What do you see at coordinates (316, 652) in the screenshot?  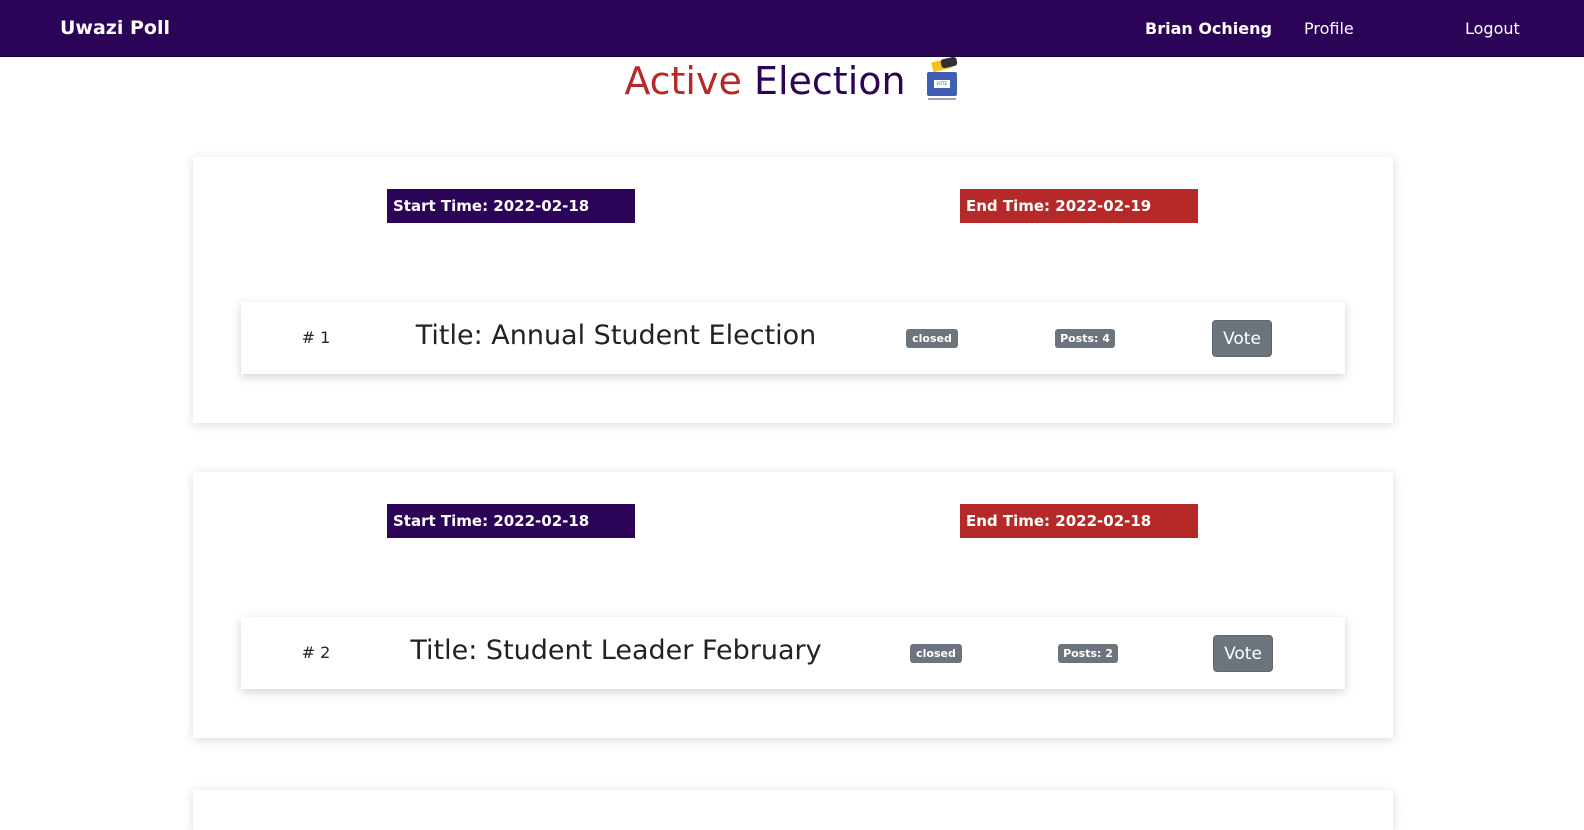 I see `election-number: # 2` at bounding box center [316, 652].